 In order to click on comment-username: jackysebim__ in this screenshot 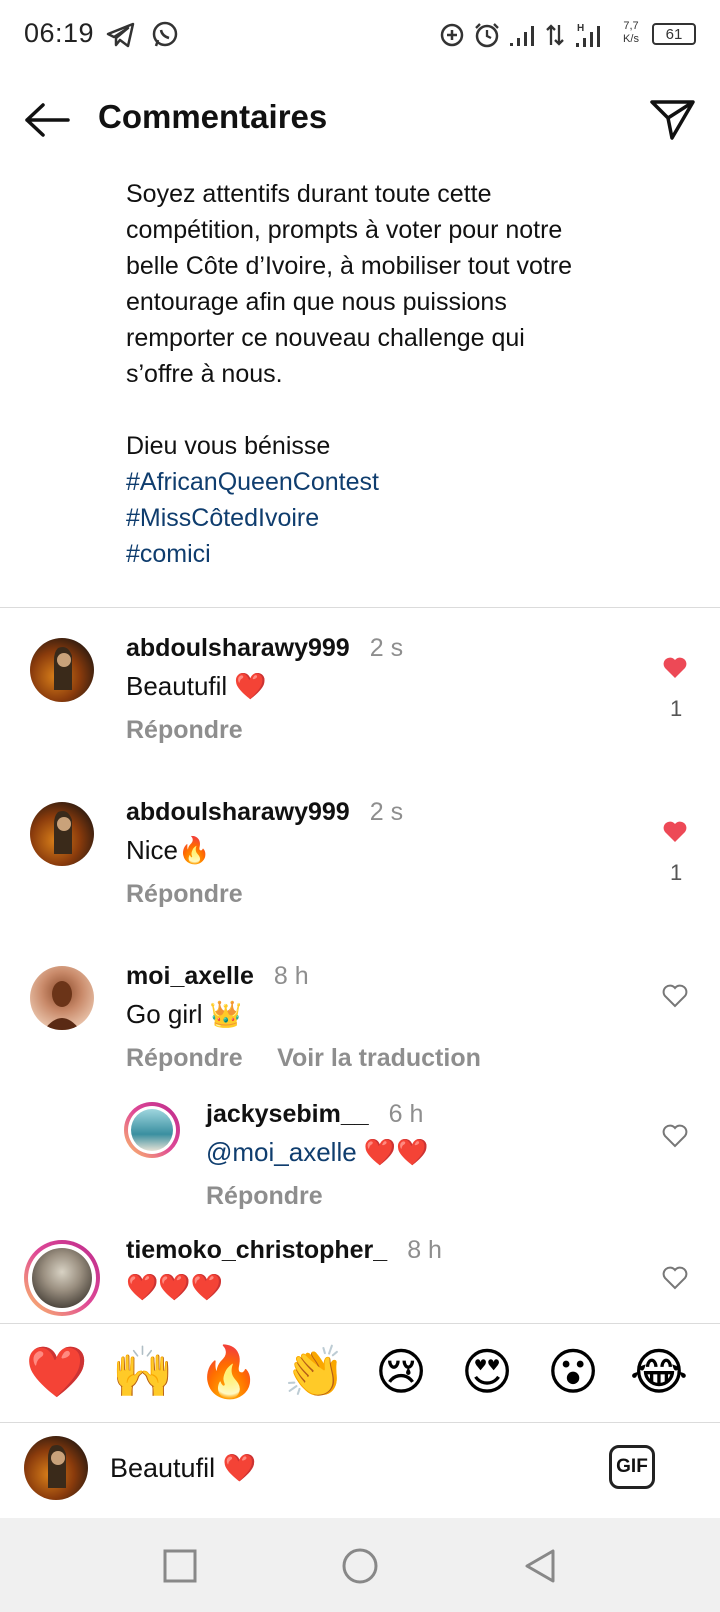, I will do `click(287, 1114)`.